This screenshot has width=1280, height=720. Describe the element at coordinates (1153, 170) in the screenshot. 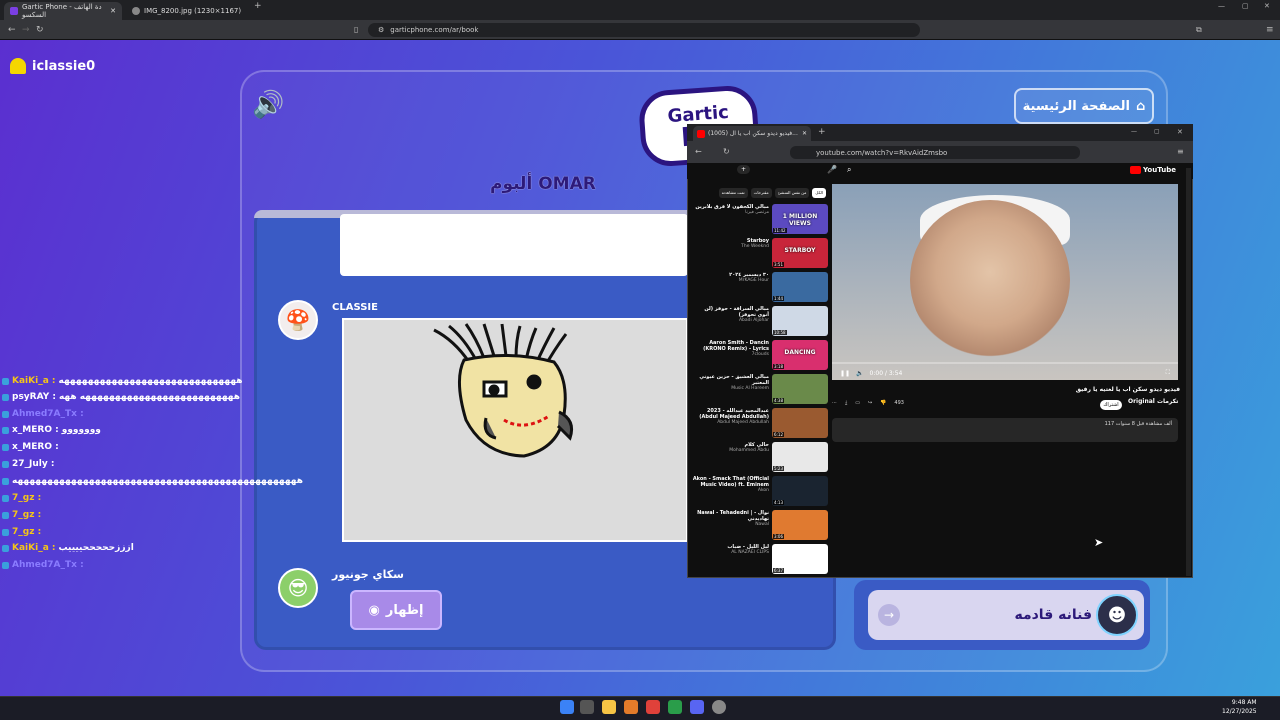

I see `youtube-logo: YouTube` at that location.